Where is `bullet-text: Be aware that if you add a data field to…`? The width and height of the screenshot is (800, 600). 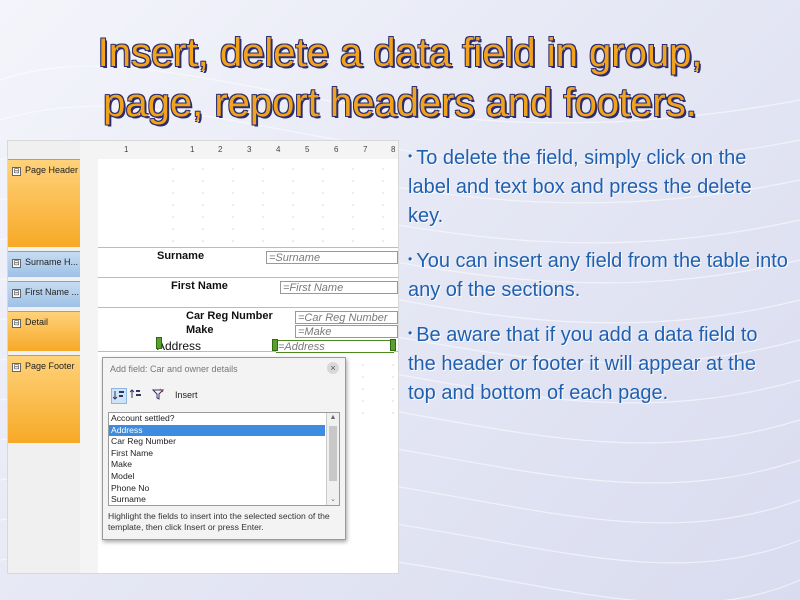 bullet-text: Be aware that if you add a data field to… is located at coordinates (583, 364).